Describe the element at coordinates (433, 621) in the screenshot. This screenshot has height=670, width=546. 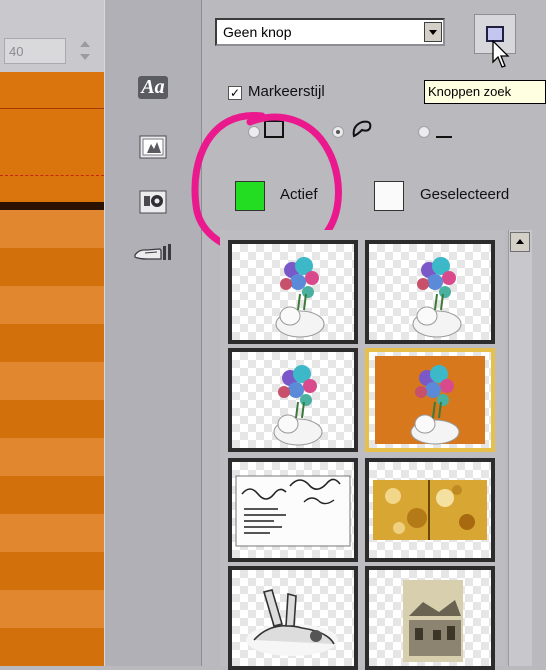
I see `old-street-photo-image` at that location.